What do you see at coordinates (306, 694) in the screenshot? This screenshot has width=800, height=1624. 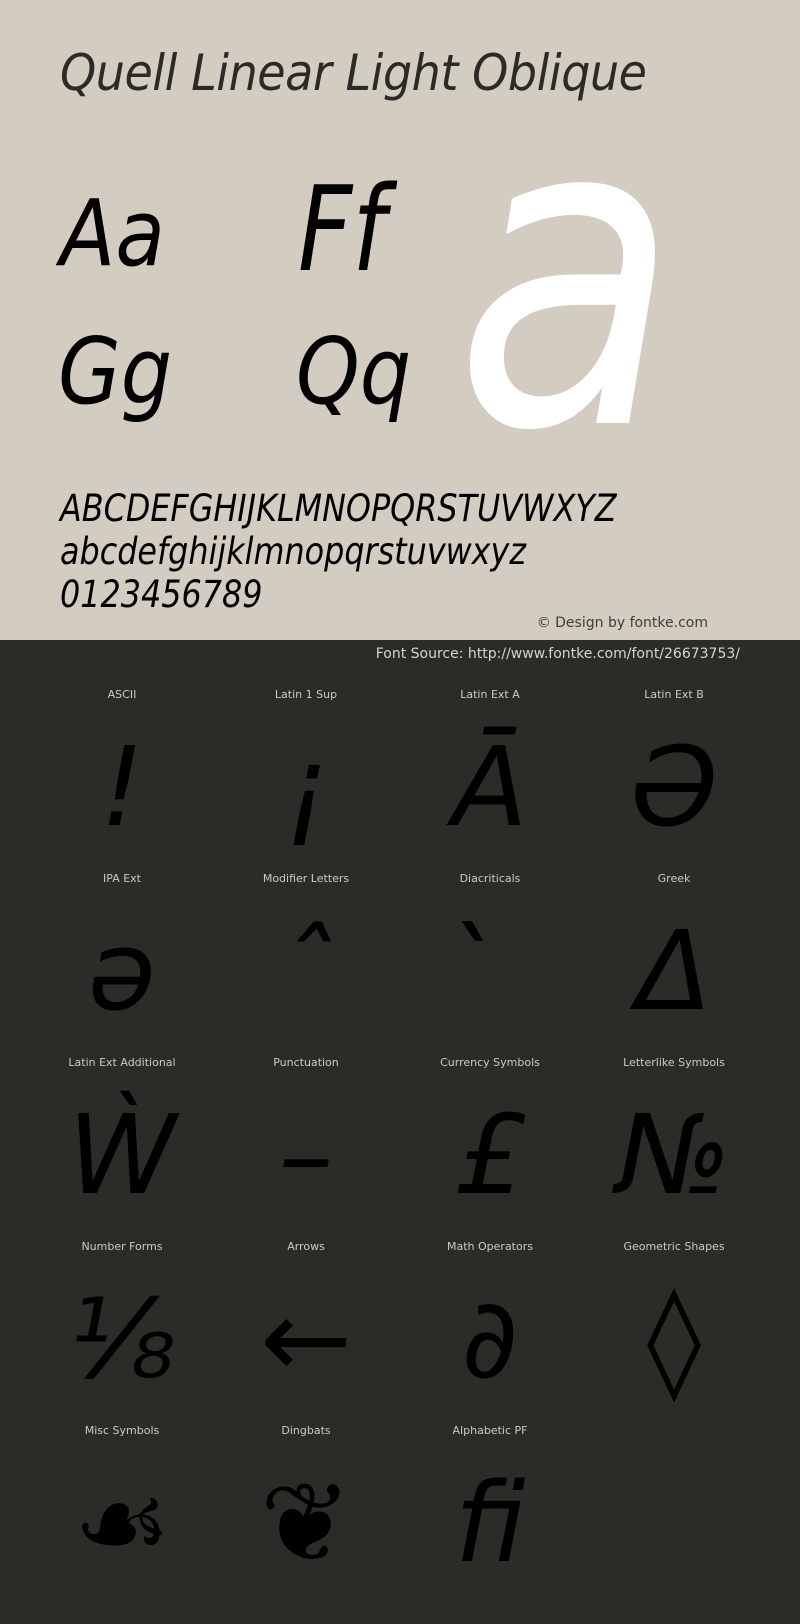 I see `glyph-block-label: Latin 1 Sup` at bounding box center [306, 694].